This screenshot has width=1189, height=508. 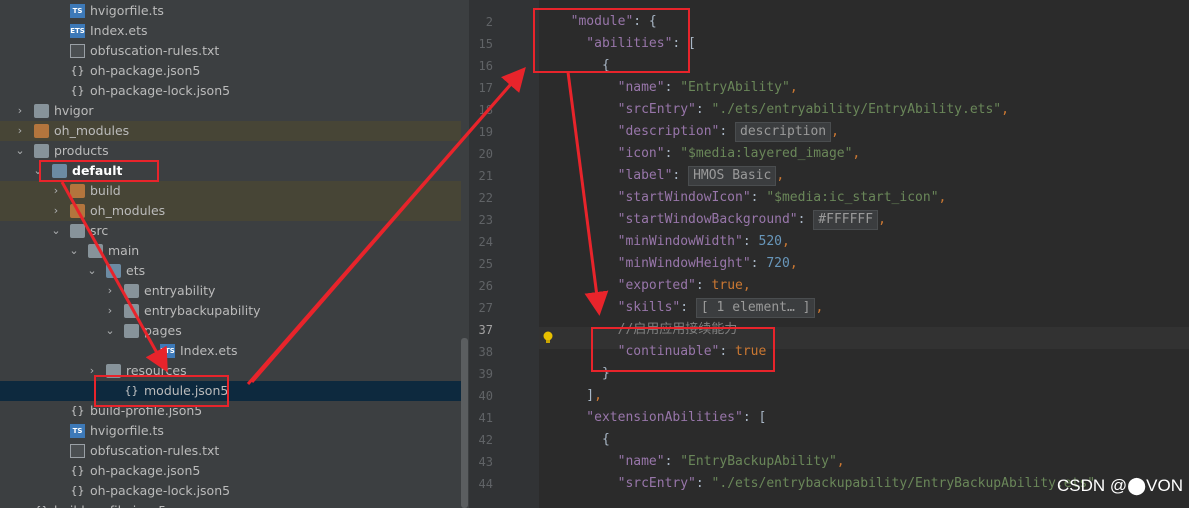 What do you see at coordinates (625, 44) in the screenshot?
I see `code-line: "abilities": [` at bounding box center [625, 44].